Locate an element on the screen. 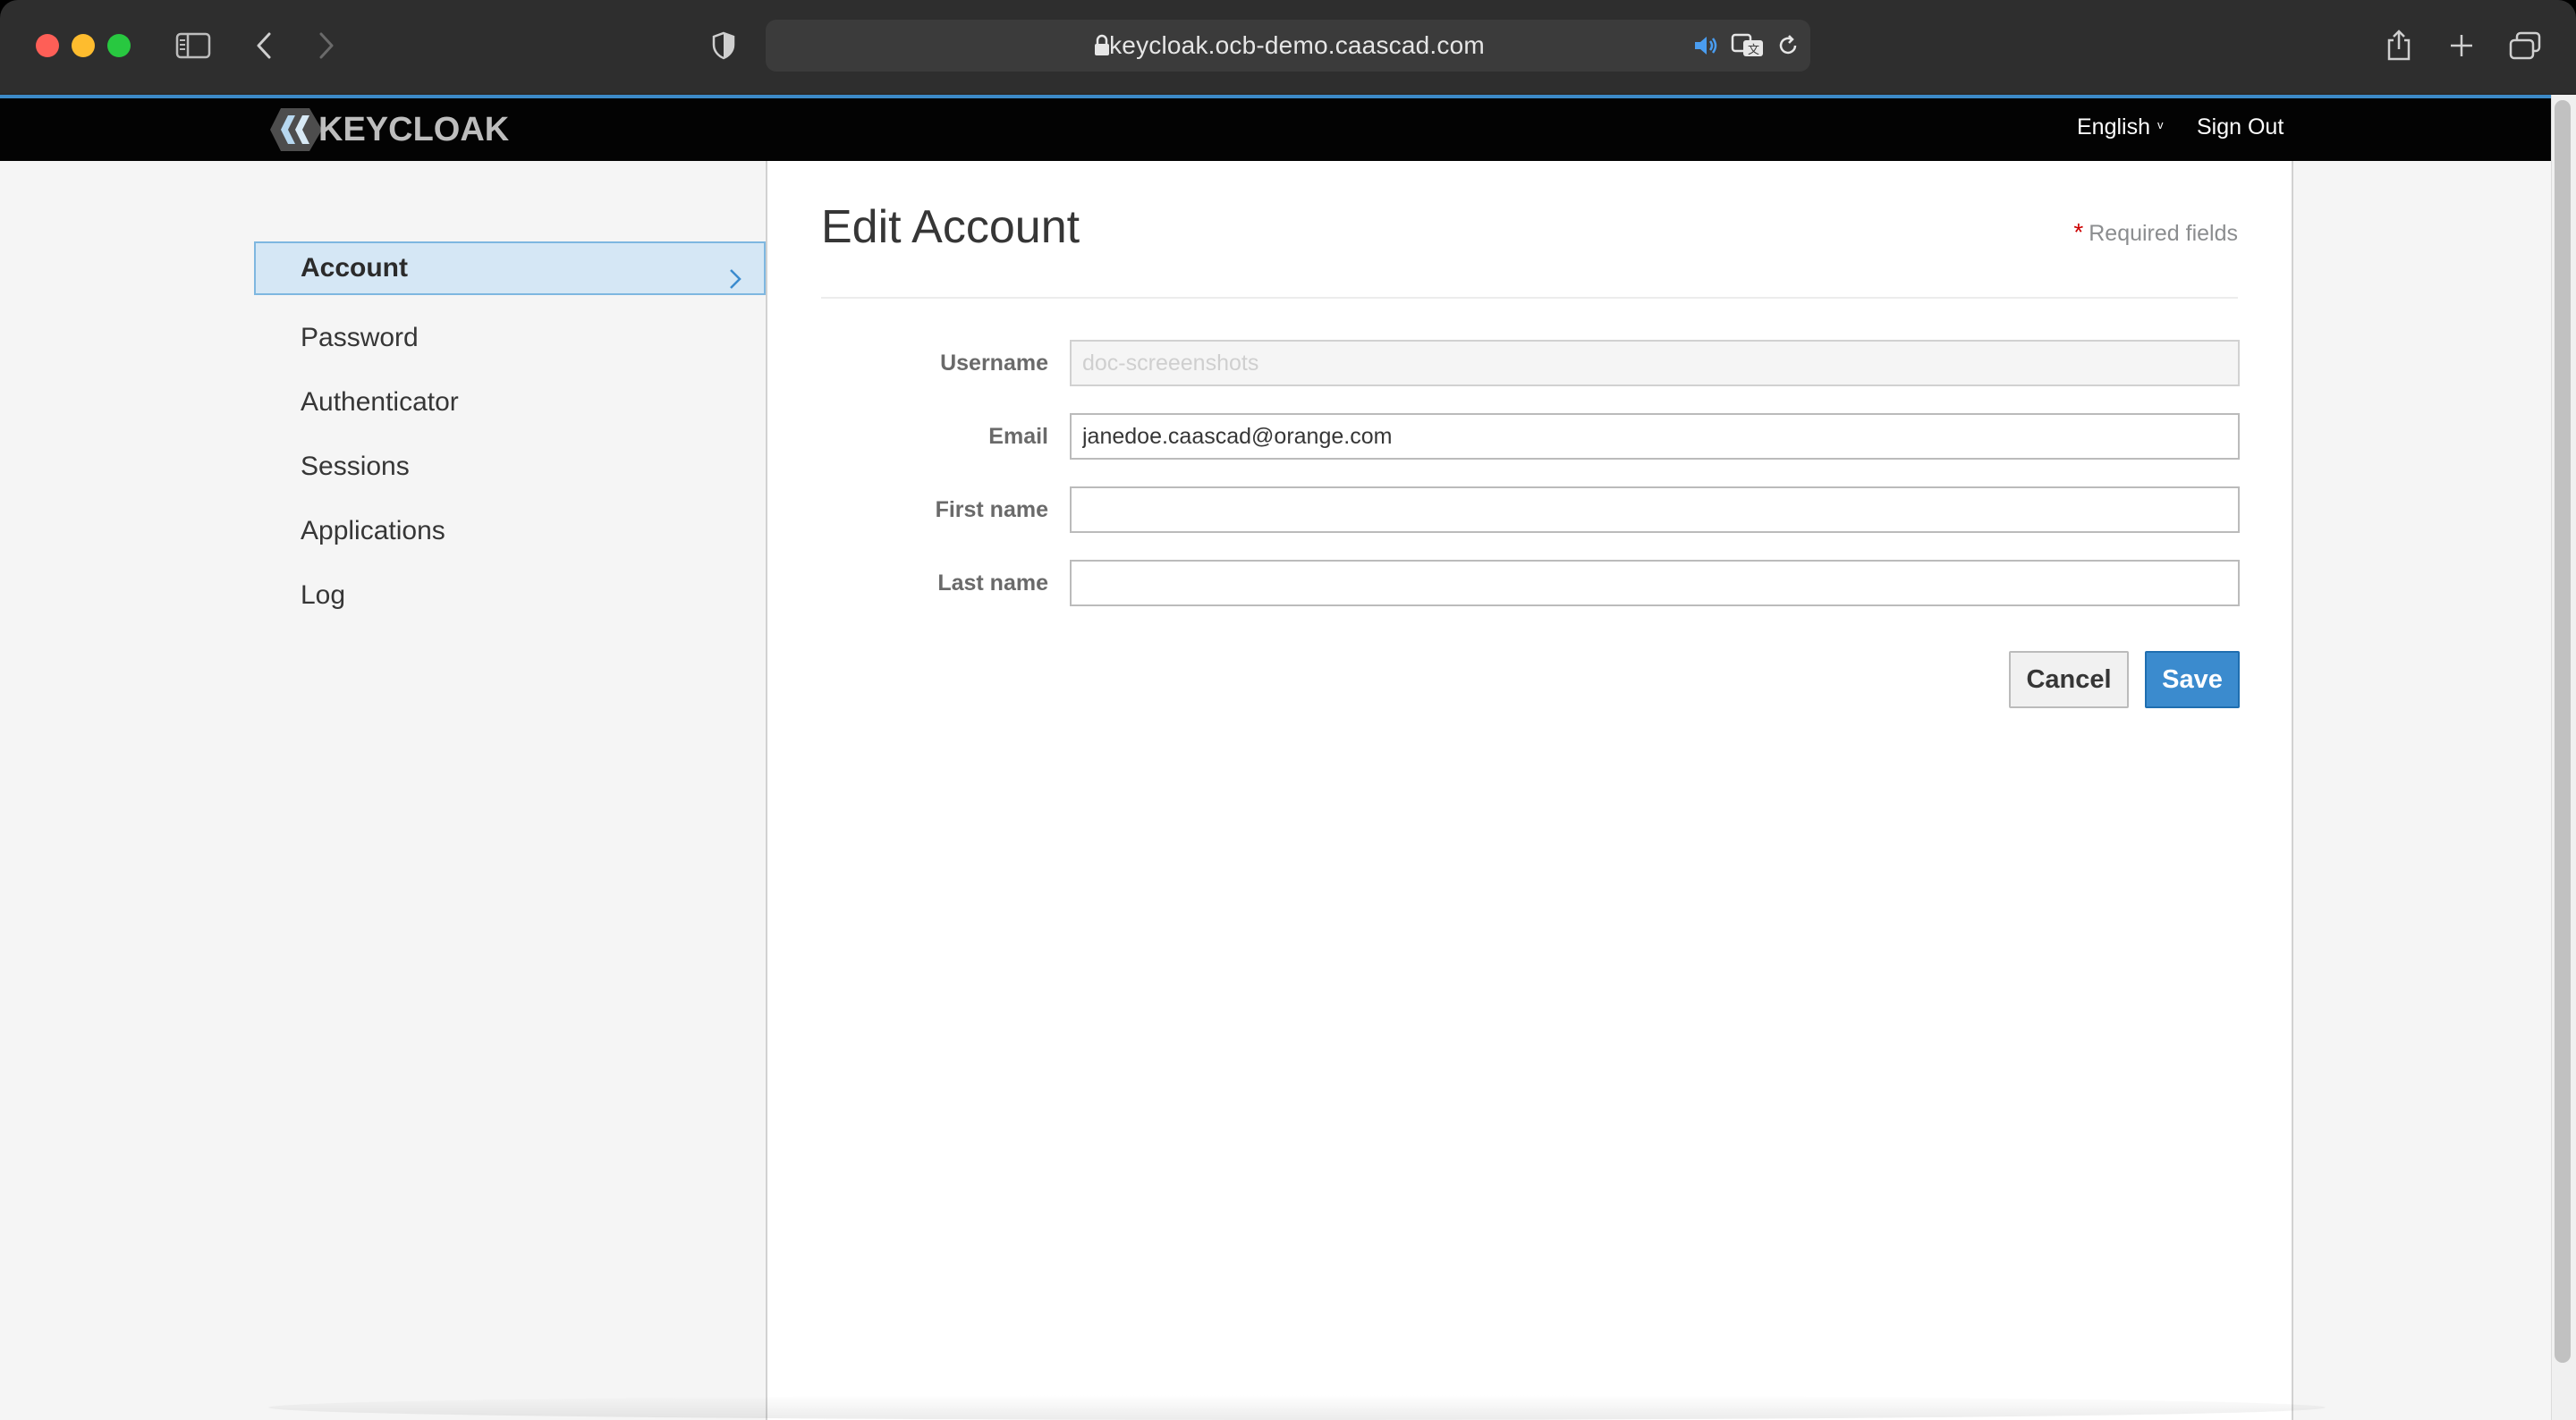 The height and width of the screenshot is (1420, 2576). username-row: Username is located at coordinates (1530, 363).